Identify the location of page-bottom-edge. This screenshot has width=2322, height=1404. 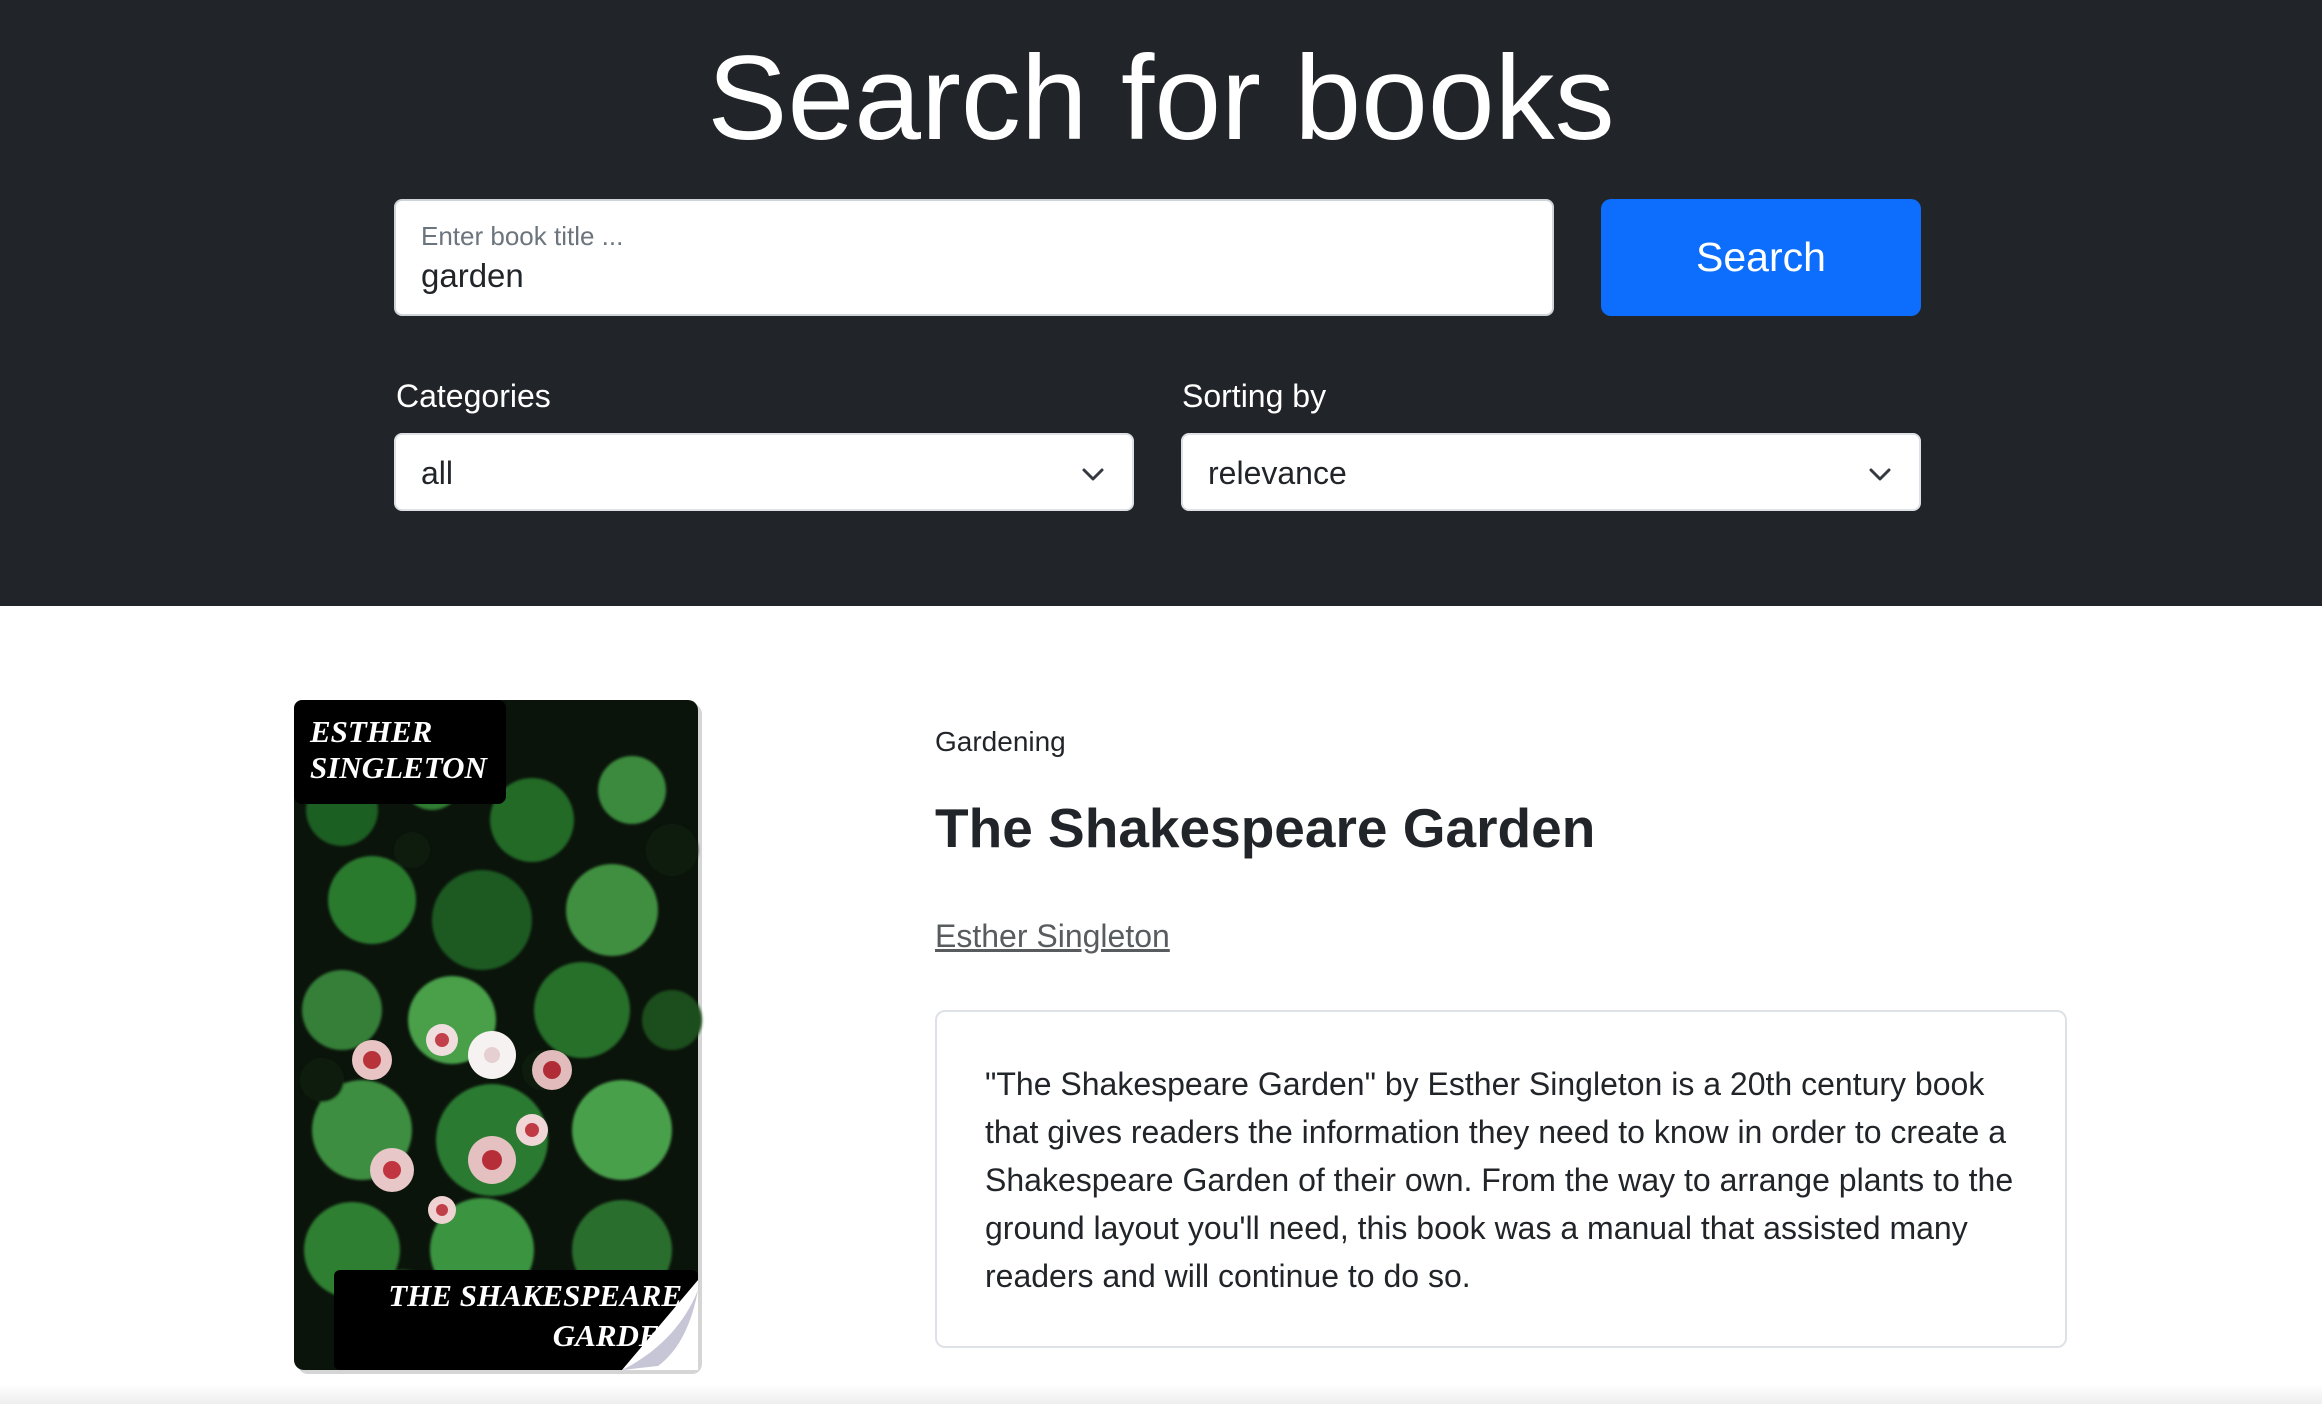
(1161, 1394).